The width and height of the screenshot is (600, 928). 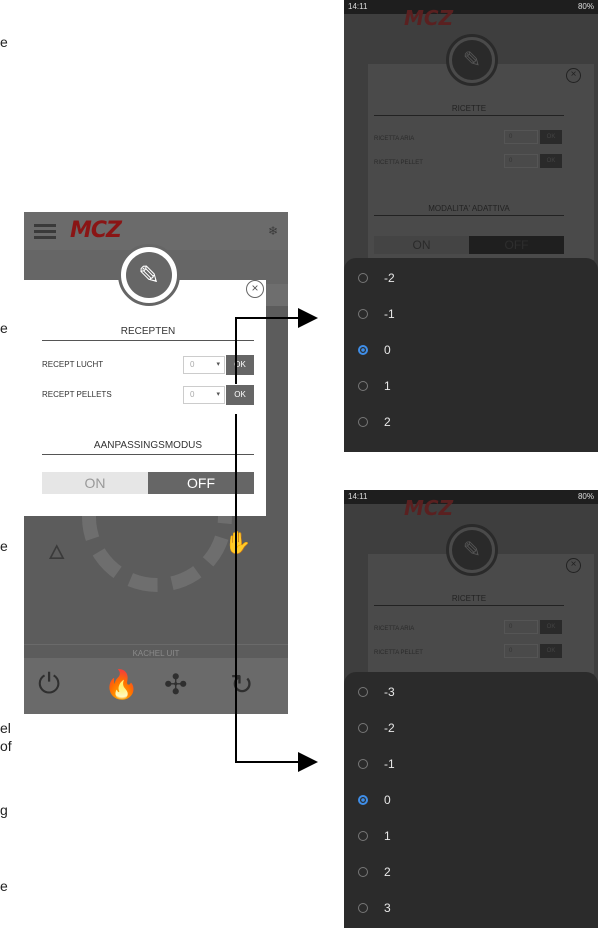 What do you see at coordinates (73, 364) in the screenshot?
I see `recipe-air-label: RECEPT LUCHT` at bounding box center [73, 364].